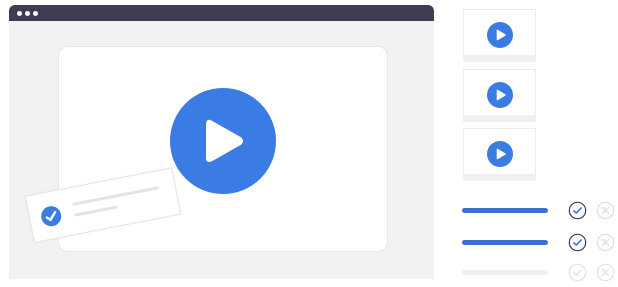 Image resolution: width=618 pixels, height=287 pixels. Describe the element at coordinates (505, 272) in the screenshot. I see `progress-bar-pending` at that location.